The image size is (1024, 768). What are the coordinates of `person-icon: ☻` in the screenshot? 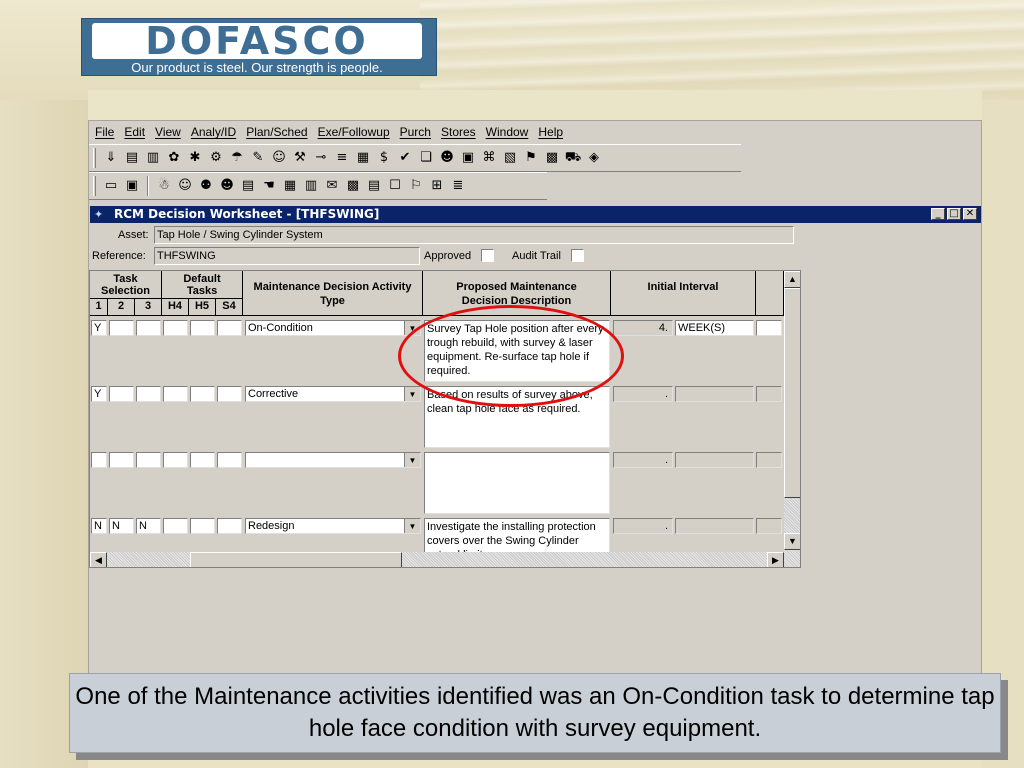 It's located at (227, 186).